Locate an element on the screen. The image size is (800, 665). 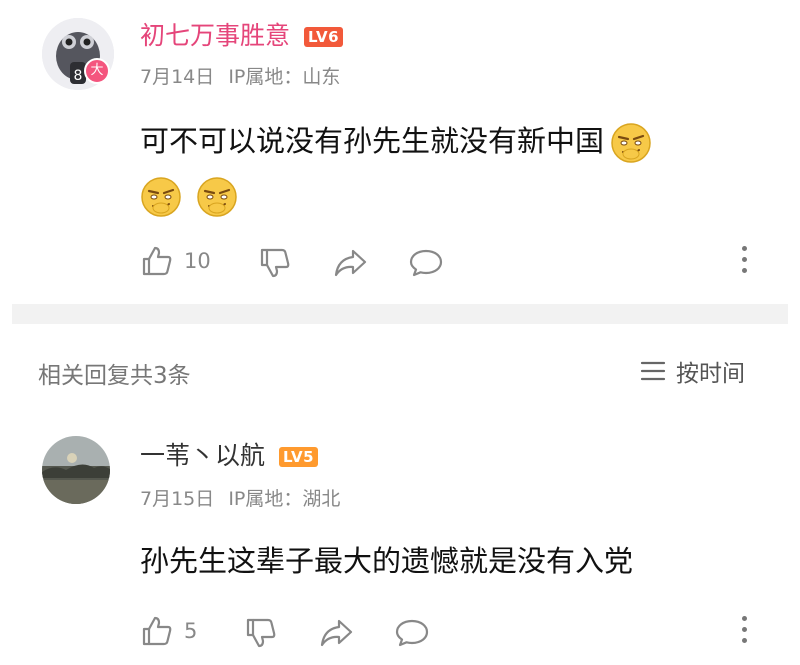
avatar-badge: 大 is located at coordinates (97, 71).